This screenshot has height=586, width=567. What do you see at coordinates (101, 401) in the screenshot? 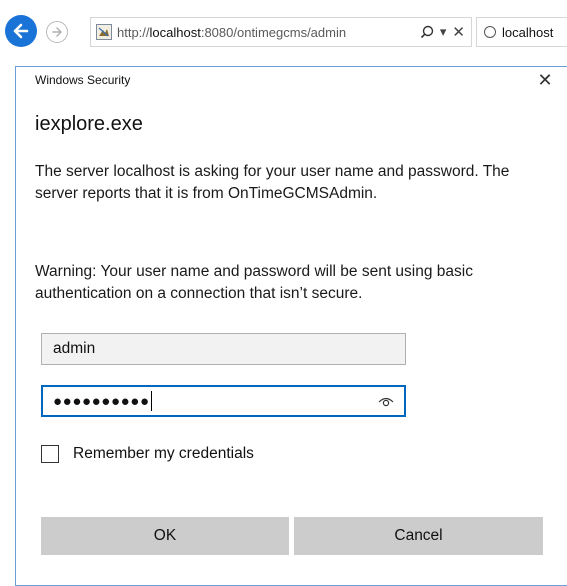
I see `password-mask: ●●●●●●●●●●` at bounding box center [101, 401].